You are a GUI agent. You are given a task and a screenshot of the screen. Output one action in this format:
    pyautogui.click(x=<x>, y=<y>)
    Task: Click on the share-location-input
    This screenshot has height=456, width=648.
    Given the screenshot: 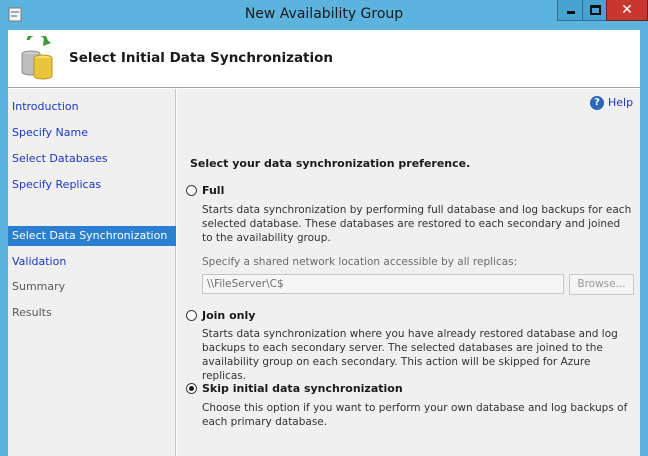 What is the action you would take?
    pyautogui.click(x=383, y=284)
    